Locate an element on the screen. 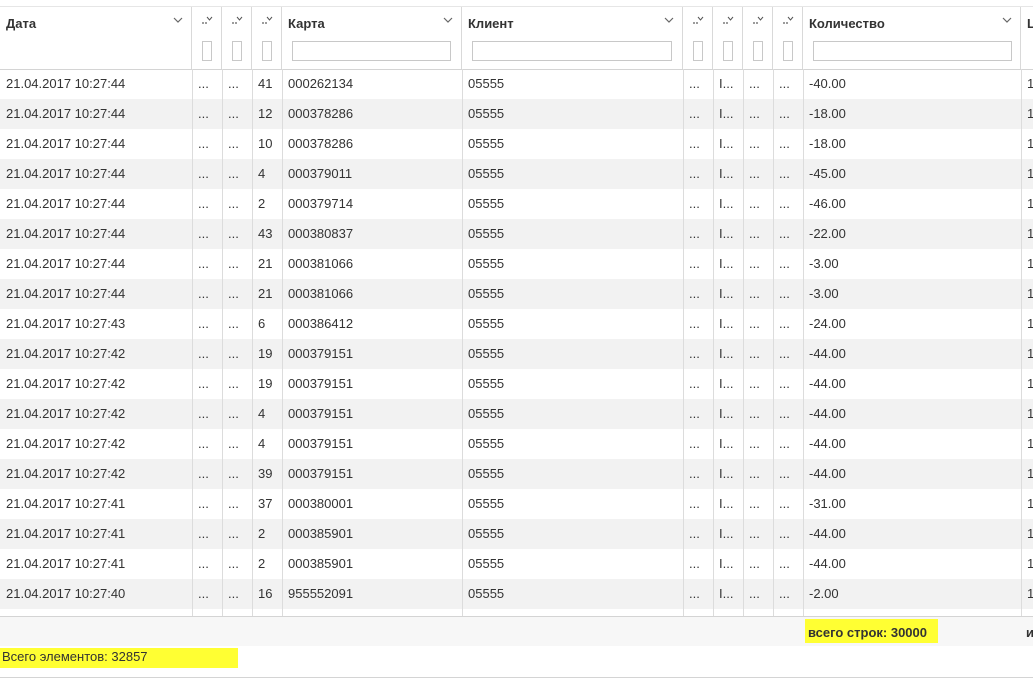 This screenshot has width=1033, height=693. cell-number: 2 is located at coordinates (262, 533).